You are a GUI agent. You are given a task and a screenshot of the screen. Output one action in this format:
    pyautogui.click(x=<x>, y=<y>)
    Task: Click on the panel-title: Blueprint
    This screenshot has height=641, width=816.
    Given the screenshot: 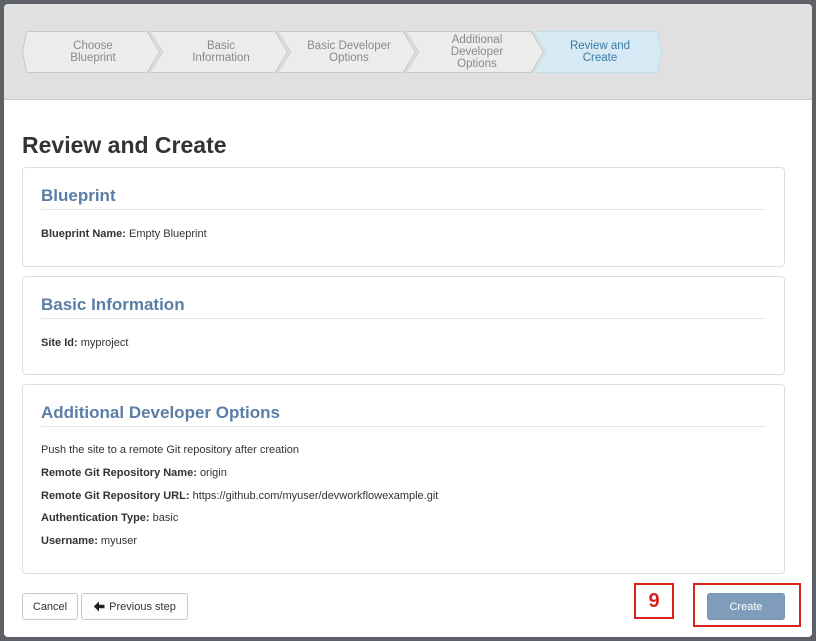 What is the action you would take?
    pyautogui.click(x=78, y=195)
    